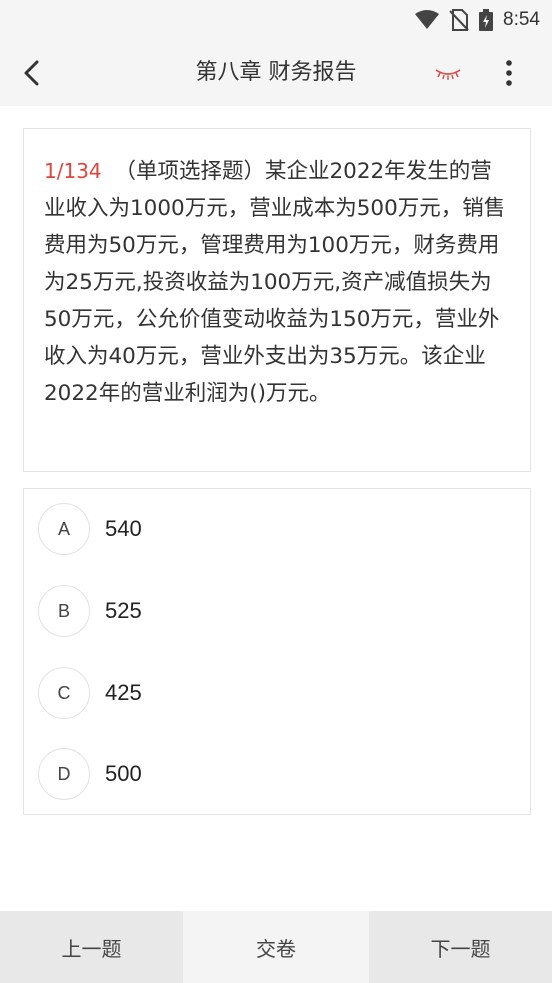 The width and height of the screenshot is (552, 983). Describe the element at coordinates (460, 947) in the screenshot. I see `next-question-button: 下一题` at that location.